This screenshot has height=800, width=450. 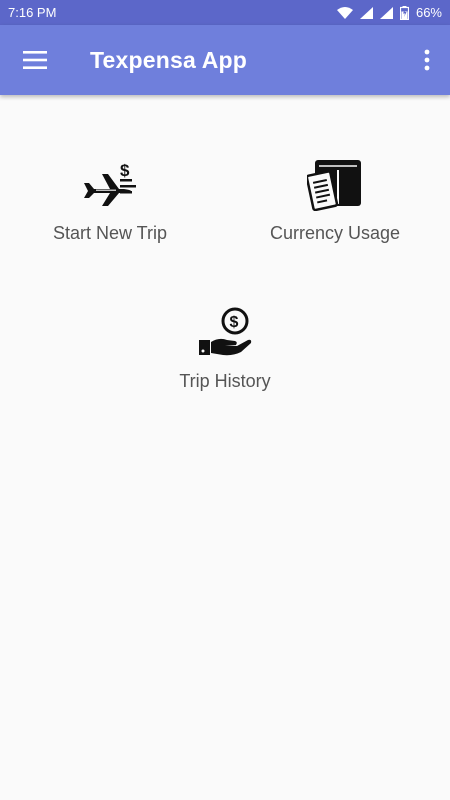 I want to click on battery-icon, so click(x=404, y=12).